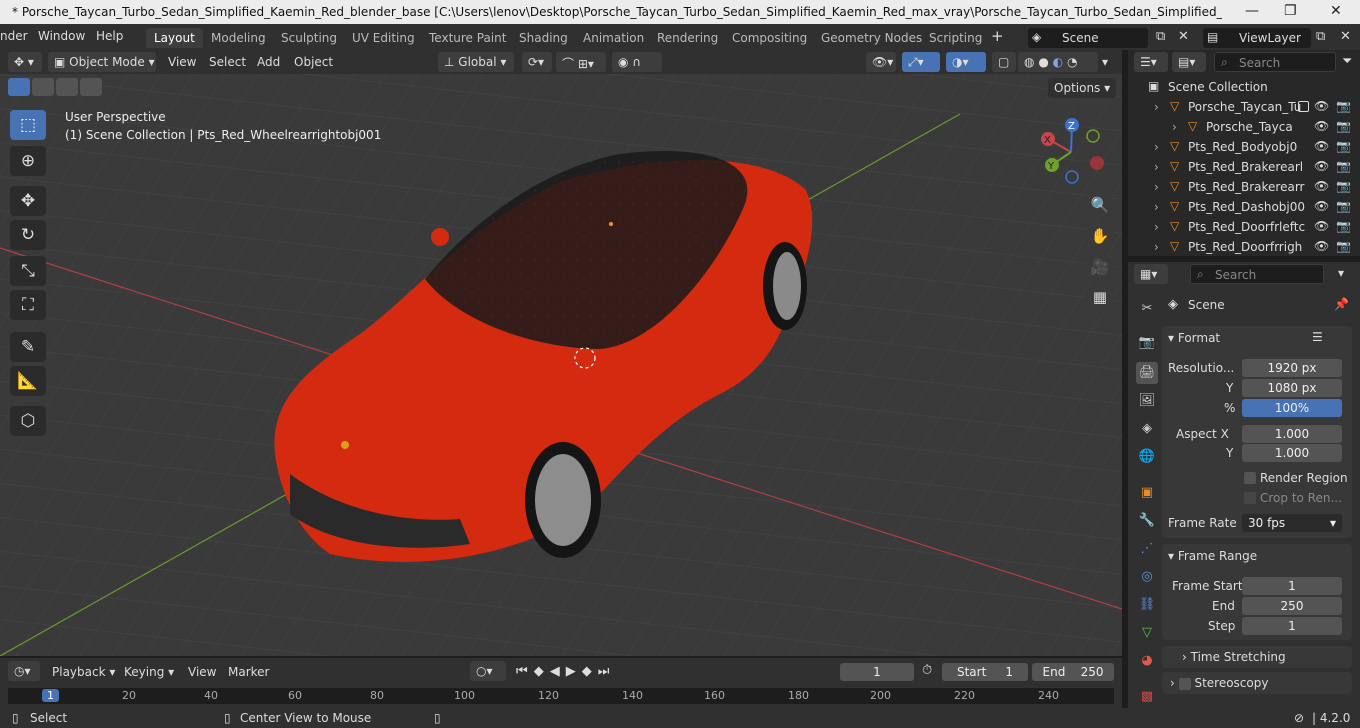 The width and height of the screenshot is (1360, 728). What do you see at coordinates (1212, 556) in the screenshot?
I see `frame-range-header: ▾ Frame Range` at bounding box center [1212, 556].